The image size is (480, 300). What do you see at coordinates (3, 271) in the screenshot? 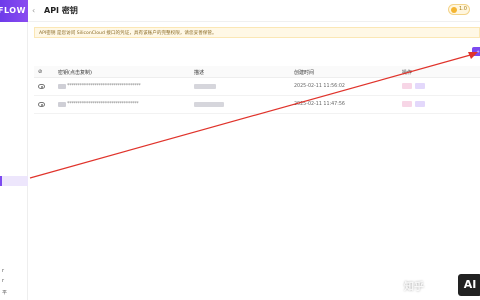
I see `sidebar-item-1: r` at bounding box center [3, 271].